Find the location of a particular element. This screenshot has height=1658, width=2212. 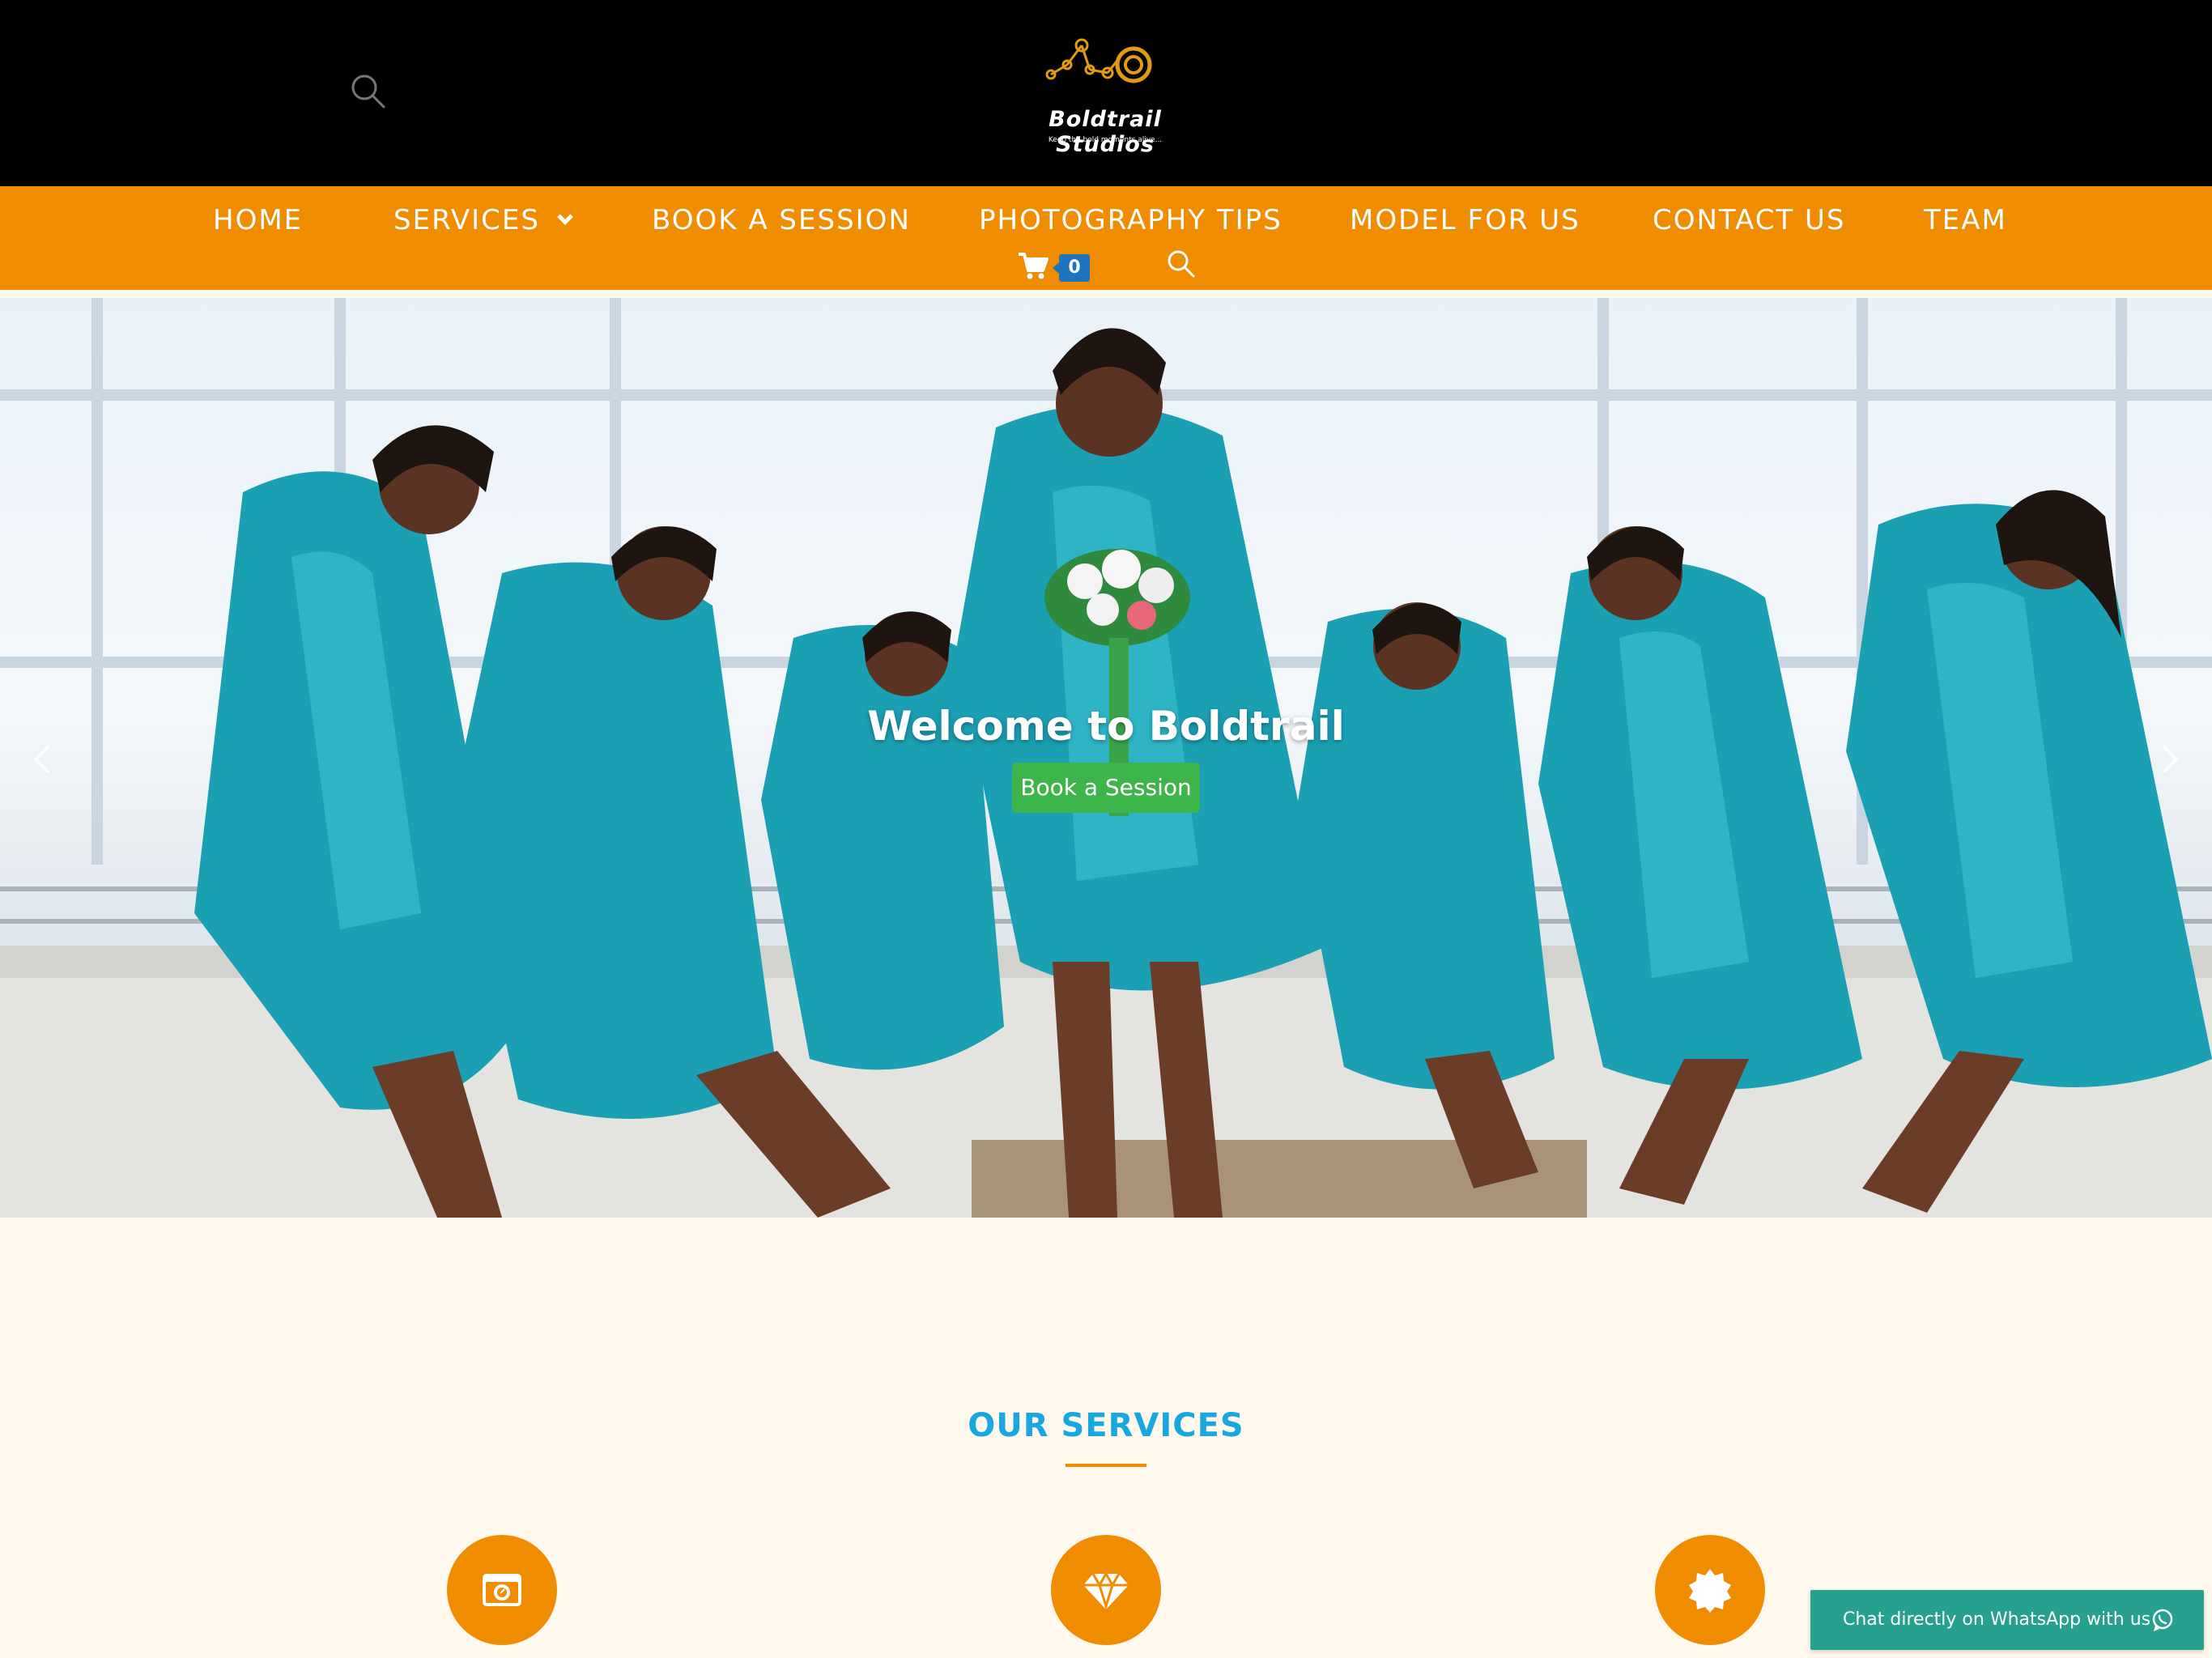

nav-item-label: MODEL FOR US is located at coordinates (1465, 220).